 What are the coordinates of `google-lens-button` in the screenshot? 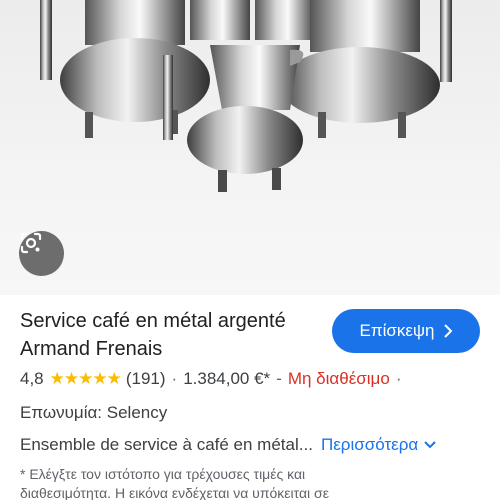 It's located at (41, 253).